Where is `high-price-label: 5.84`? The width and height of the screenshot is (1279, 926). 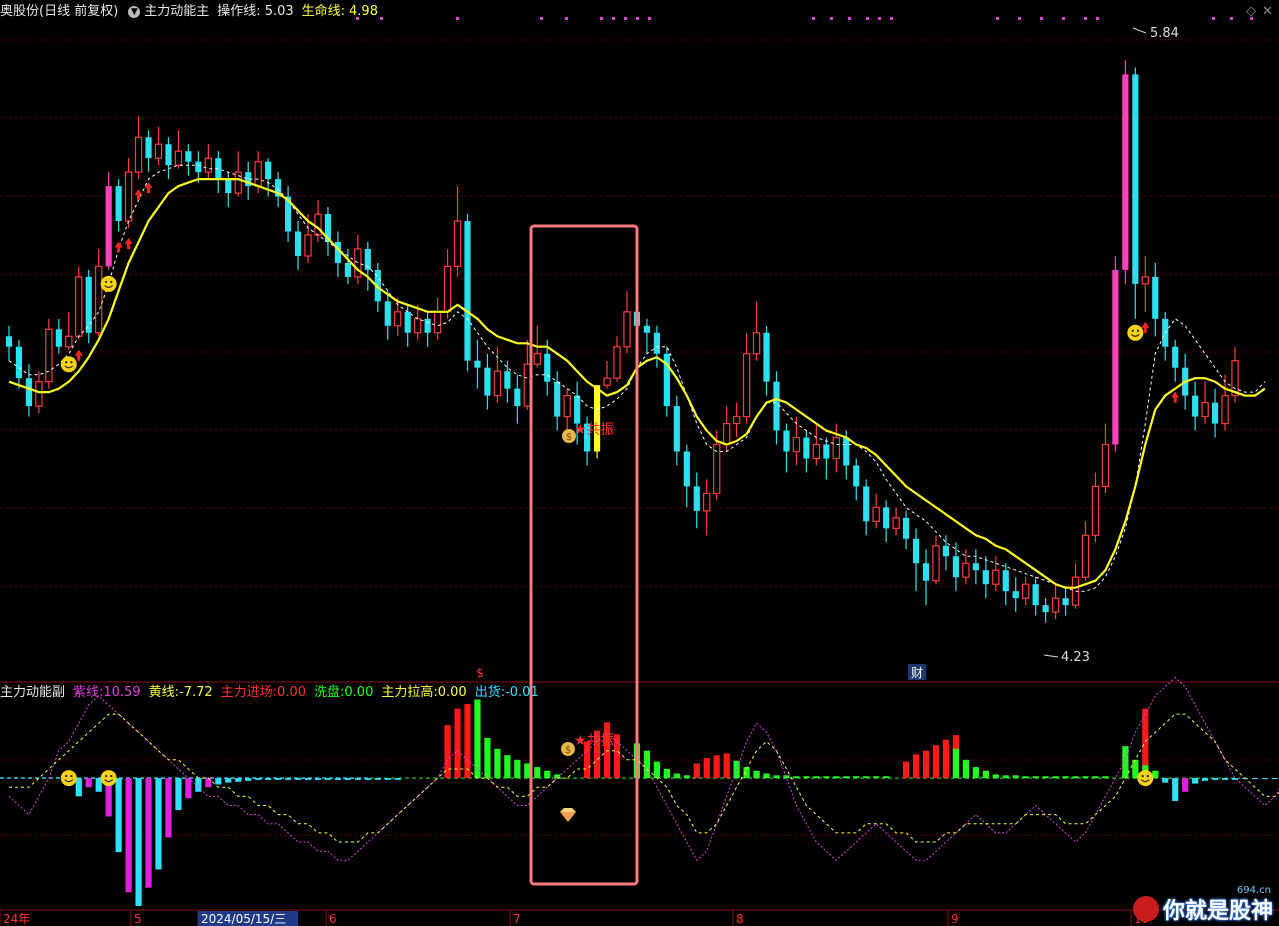 high-price-label: 5.84 is located at coordinates (1164, 33).